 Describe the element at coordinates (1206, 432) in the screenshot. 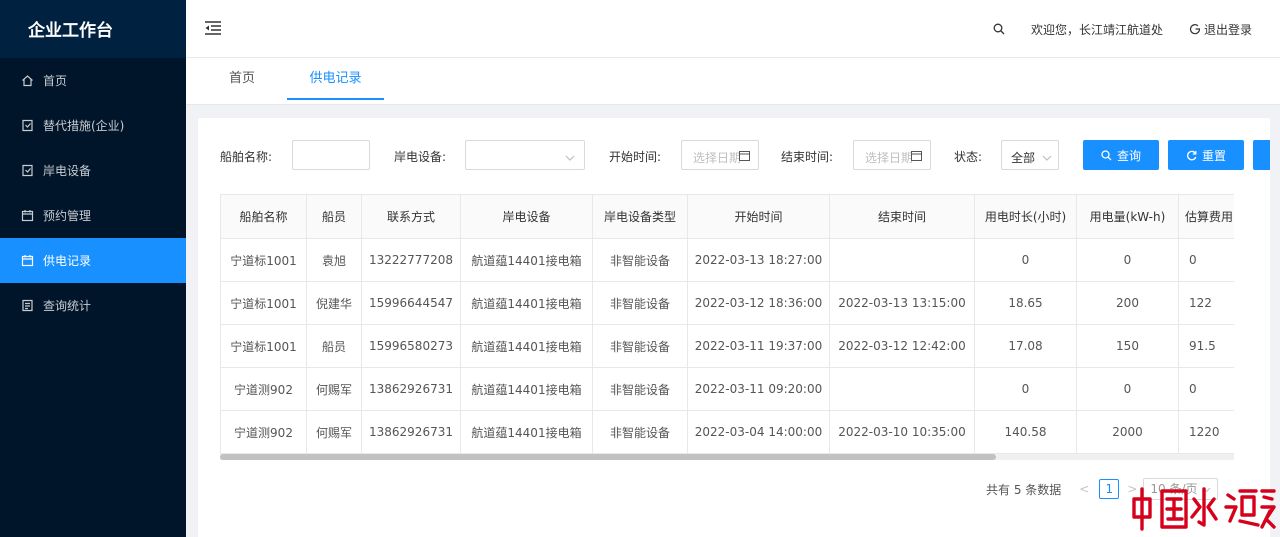

I see `table-cell: 1220` at that location.